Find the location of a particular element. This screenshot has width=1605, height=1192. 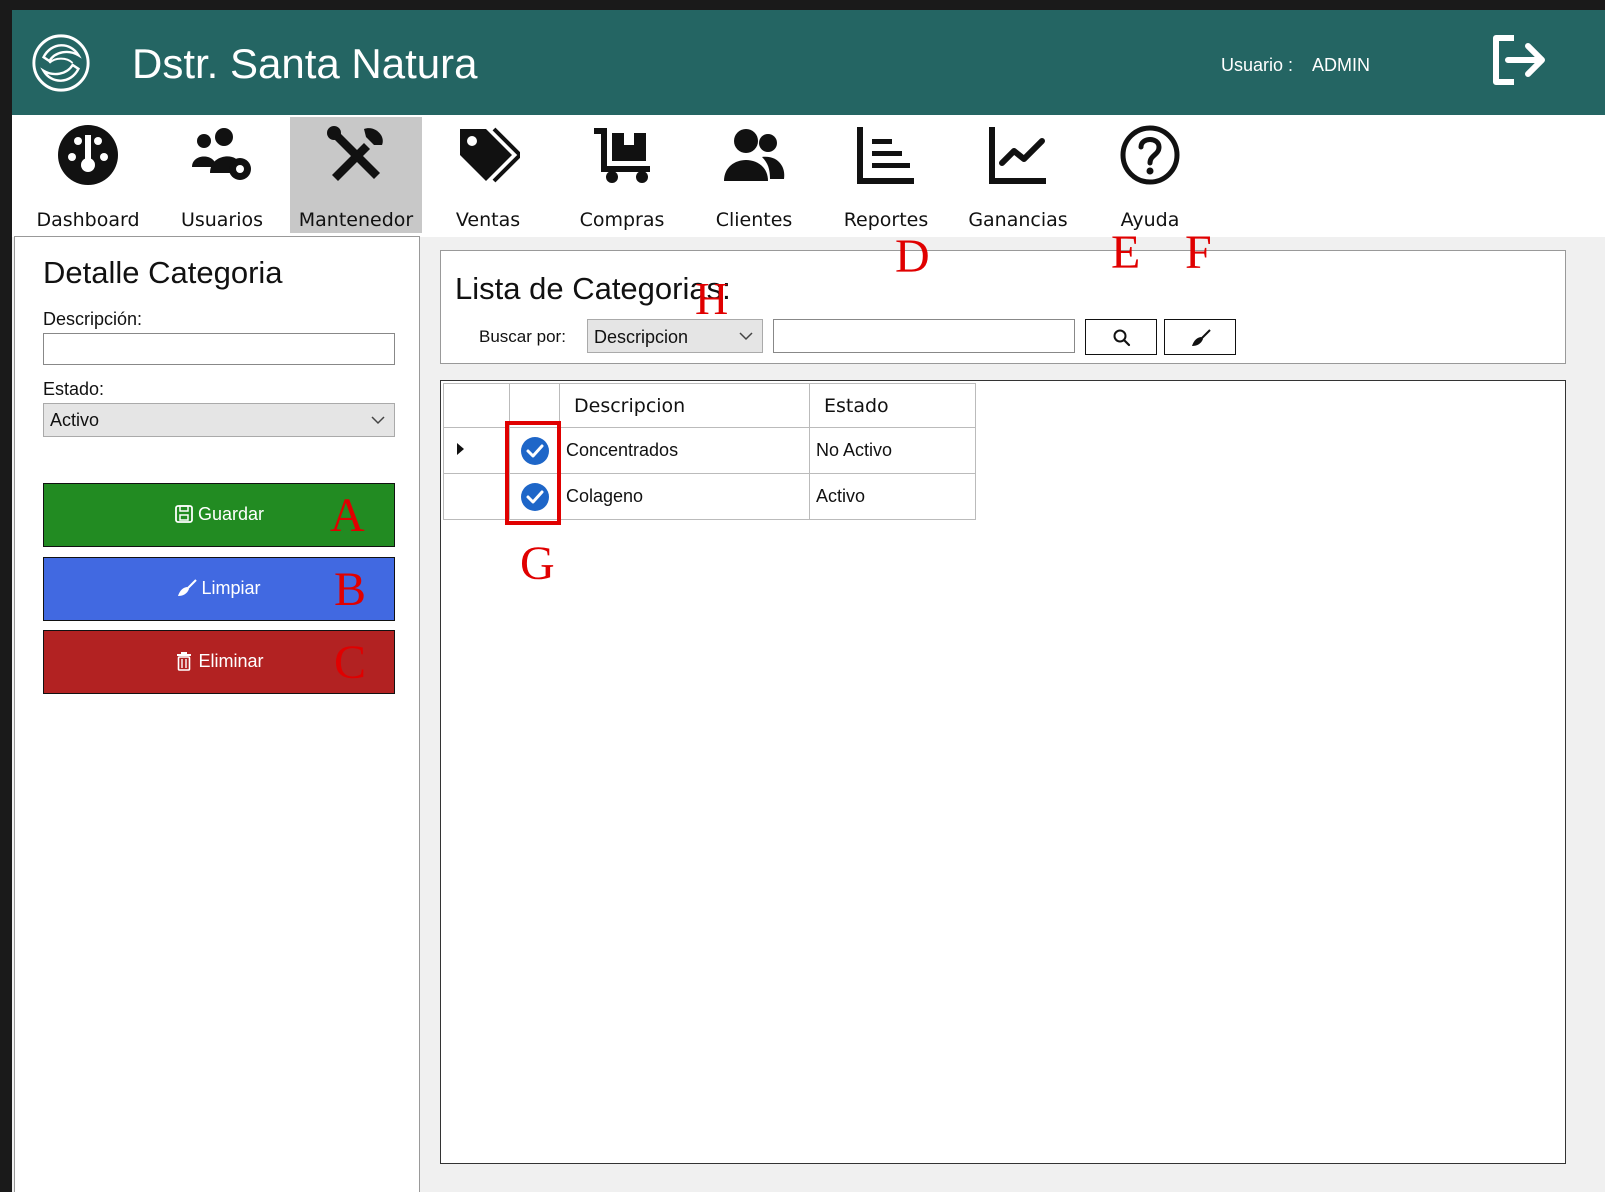

line-chart-icon is located at coordinates (1017, 155).